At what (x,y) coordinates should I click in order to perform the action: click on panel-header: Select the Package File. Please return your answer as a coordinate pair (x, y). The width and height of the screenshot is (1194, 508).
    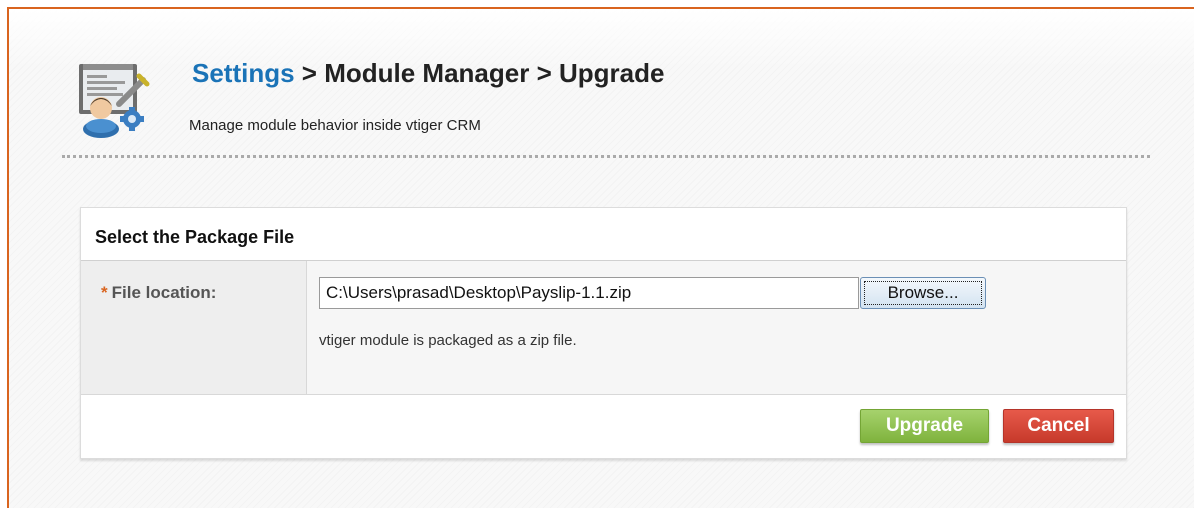
    Looking at the image, I should click on (603, 234).